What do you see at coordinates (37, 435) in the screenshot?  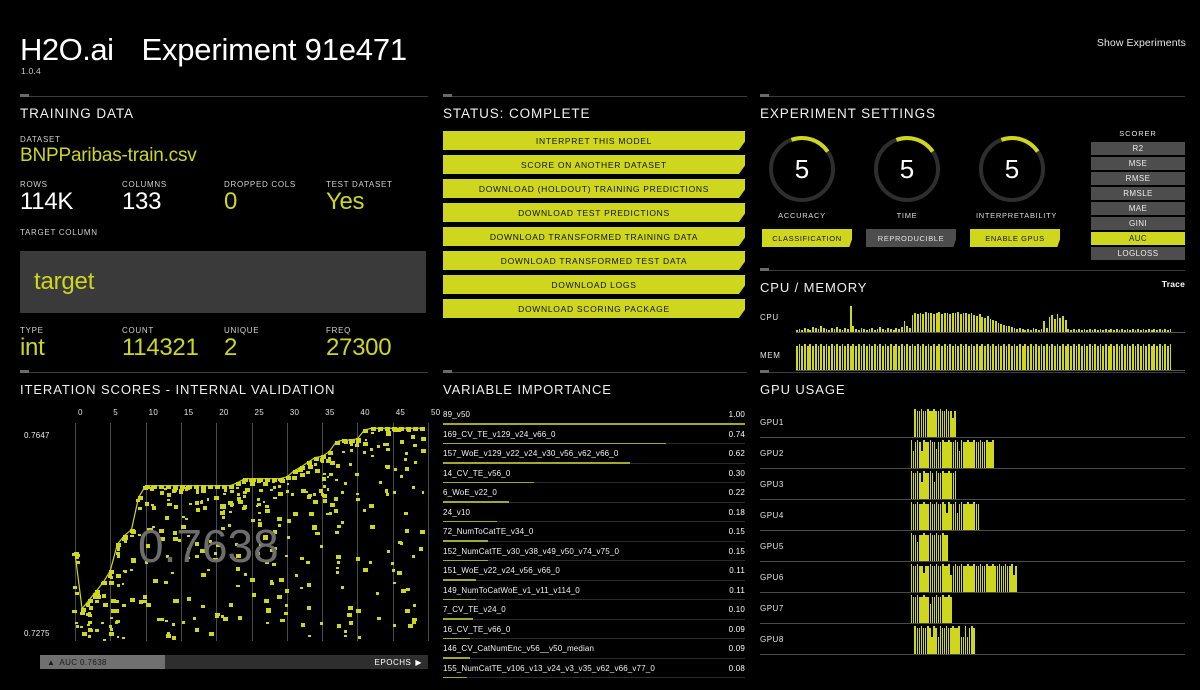 I see `y-axis-max-label: 0.7647` at bounding box center [37, 435].